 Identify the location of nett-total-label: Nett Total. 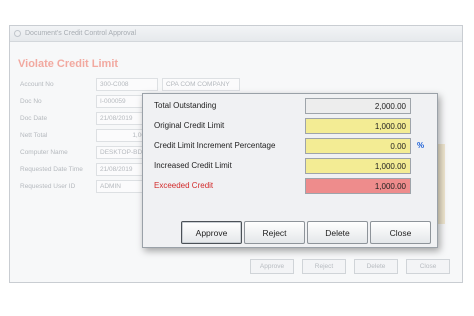
(34, 135).